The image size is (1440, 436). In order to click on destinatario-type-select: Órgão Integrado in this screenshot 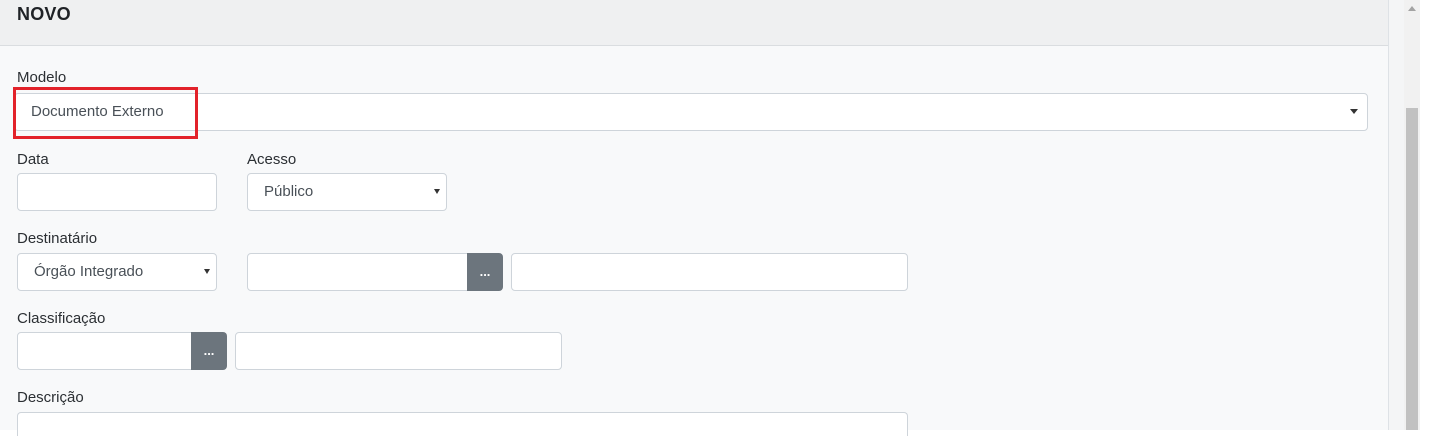, I will do `click(117, 272)`.